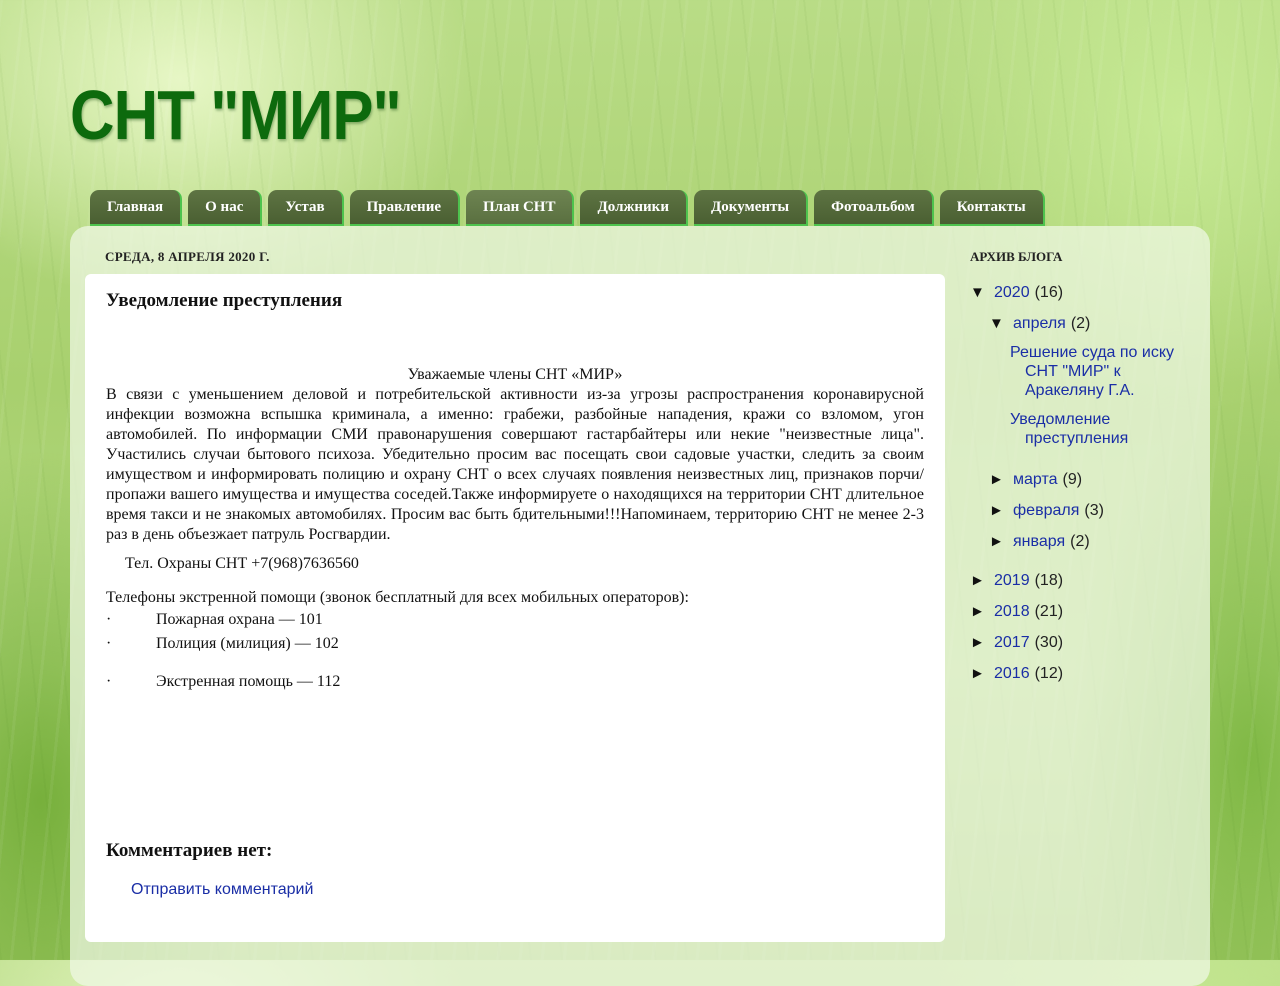 This screenshot has width=1280, height=986. What do you see at coordinates (515, 682) in the screenshot?
I see `emergency-item: · Экстренная помощь — 112` at bounding box center [515, 682].